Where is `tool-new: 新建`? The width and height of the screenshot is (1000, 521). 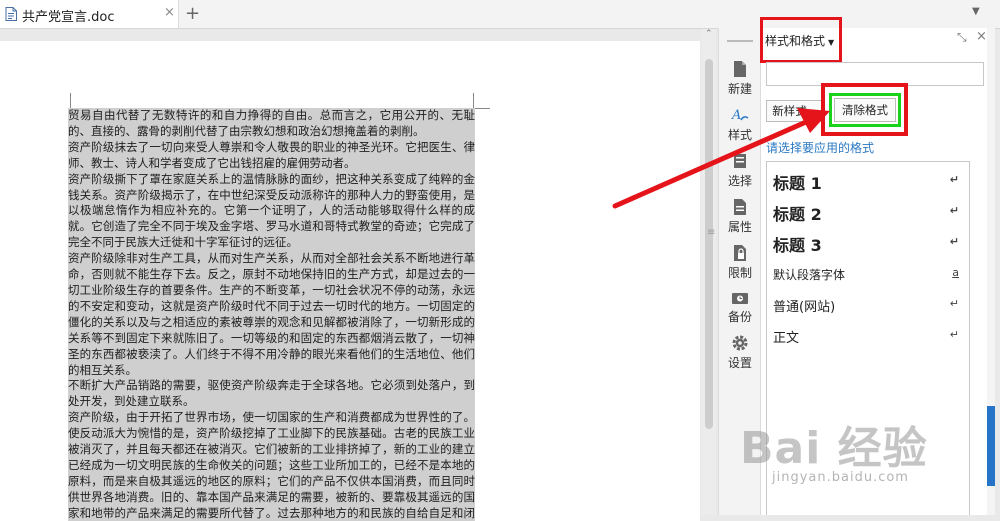
tool-new: 新建 is located at coordinates (740, 78).